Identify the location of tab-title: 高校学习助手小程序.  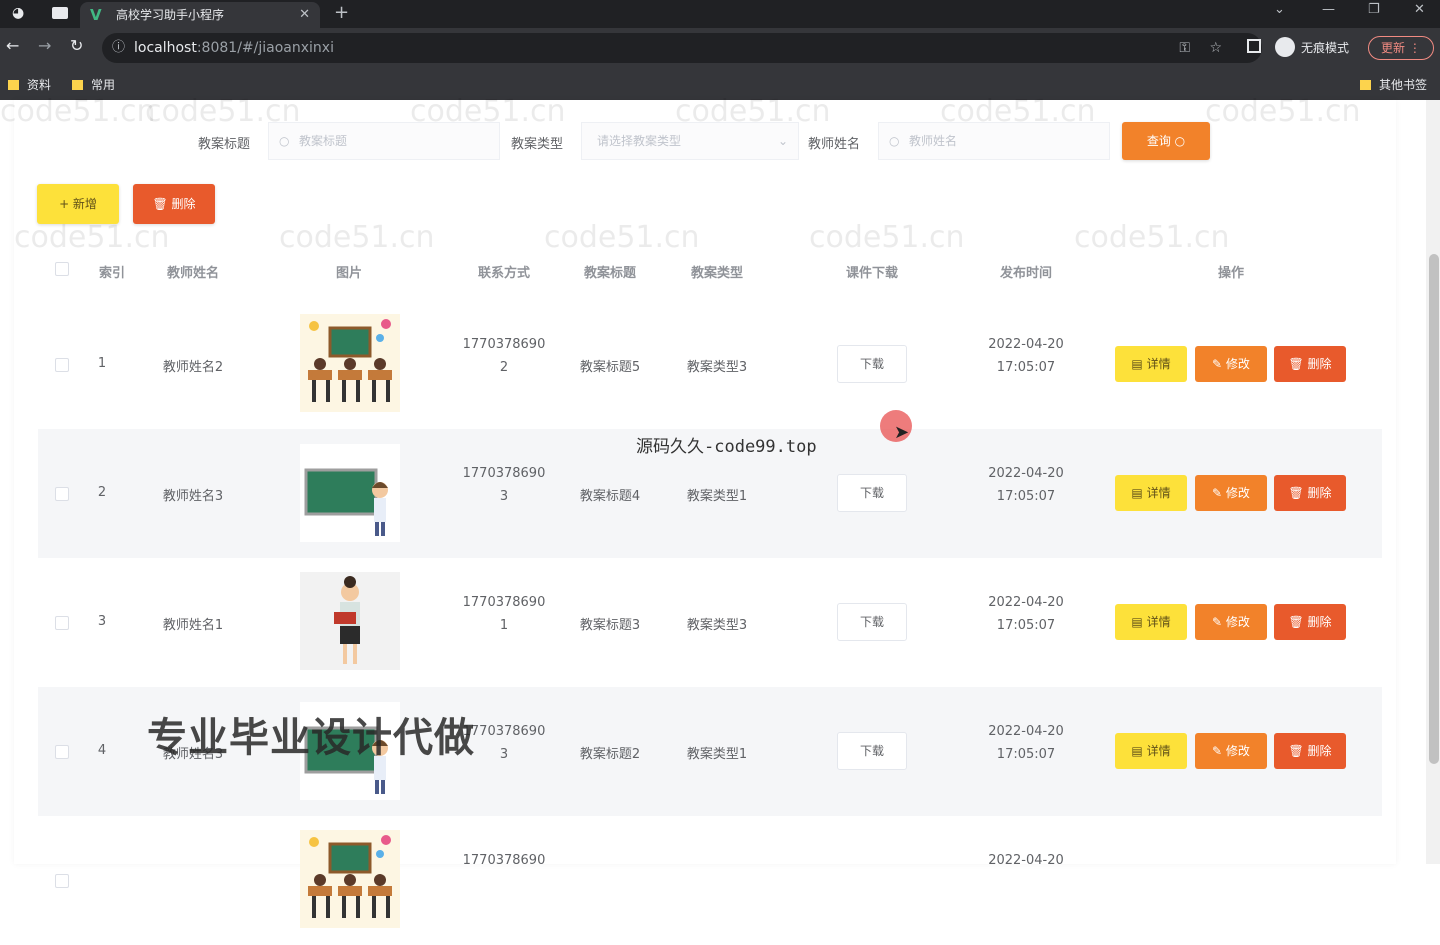
(170, 15).